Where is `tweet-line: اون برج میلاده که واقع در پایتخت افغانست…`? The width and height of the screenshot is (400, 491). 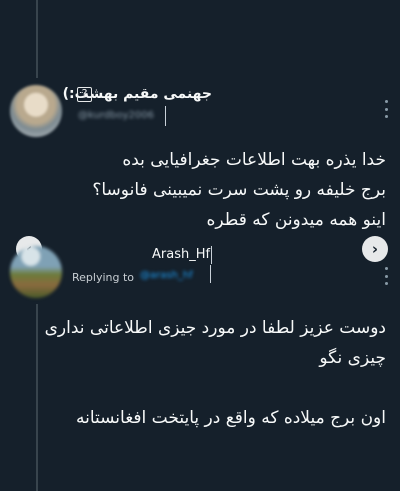
tweet-line: اون برج میلاده که واقع در پایتخت افغانست… is located at coordinates (230, 418).